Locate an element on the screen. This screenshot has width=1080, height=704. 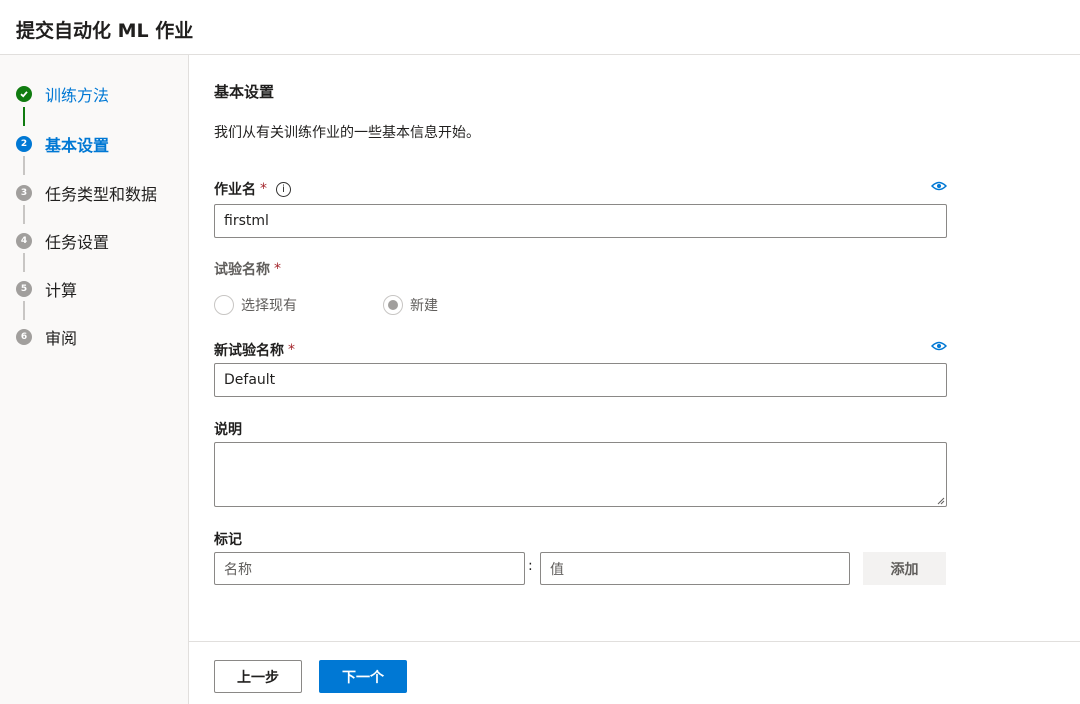
job-name-label: 作业名 * i is located at coordinates (252, 189).